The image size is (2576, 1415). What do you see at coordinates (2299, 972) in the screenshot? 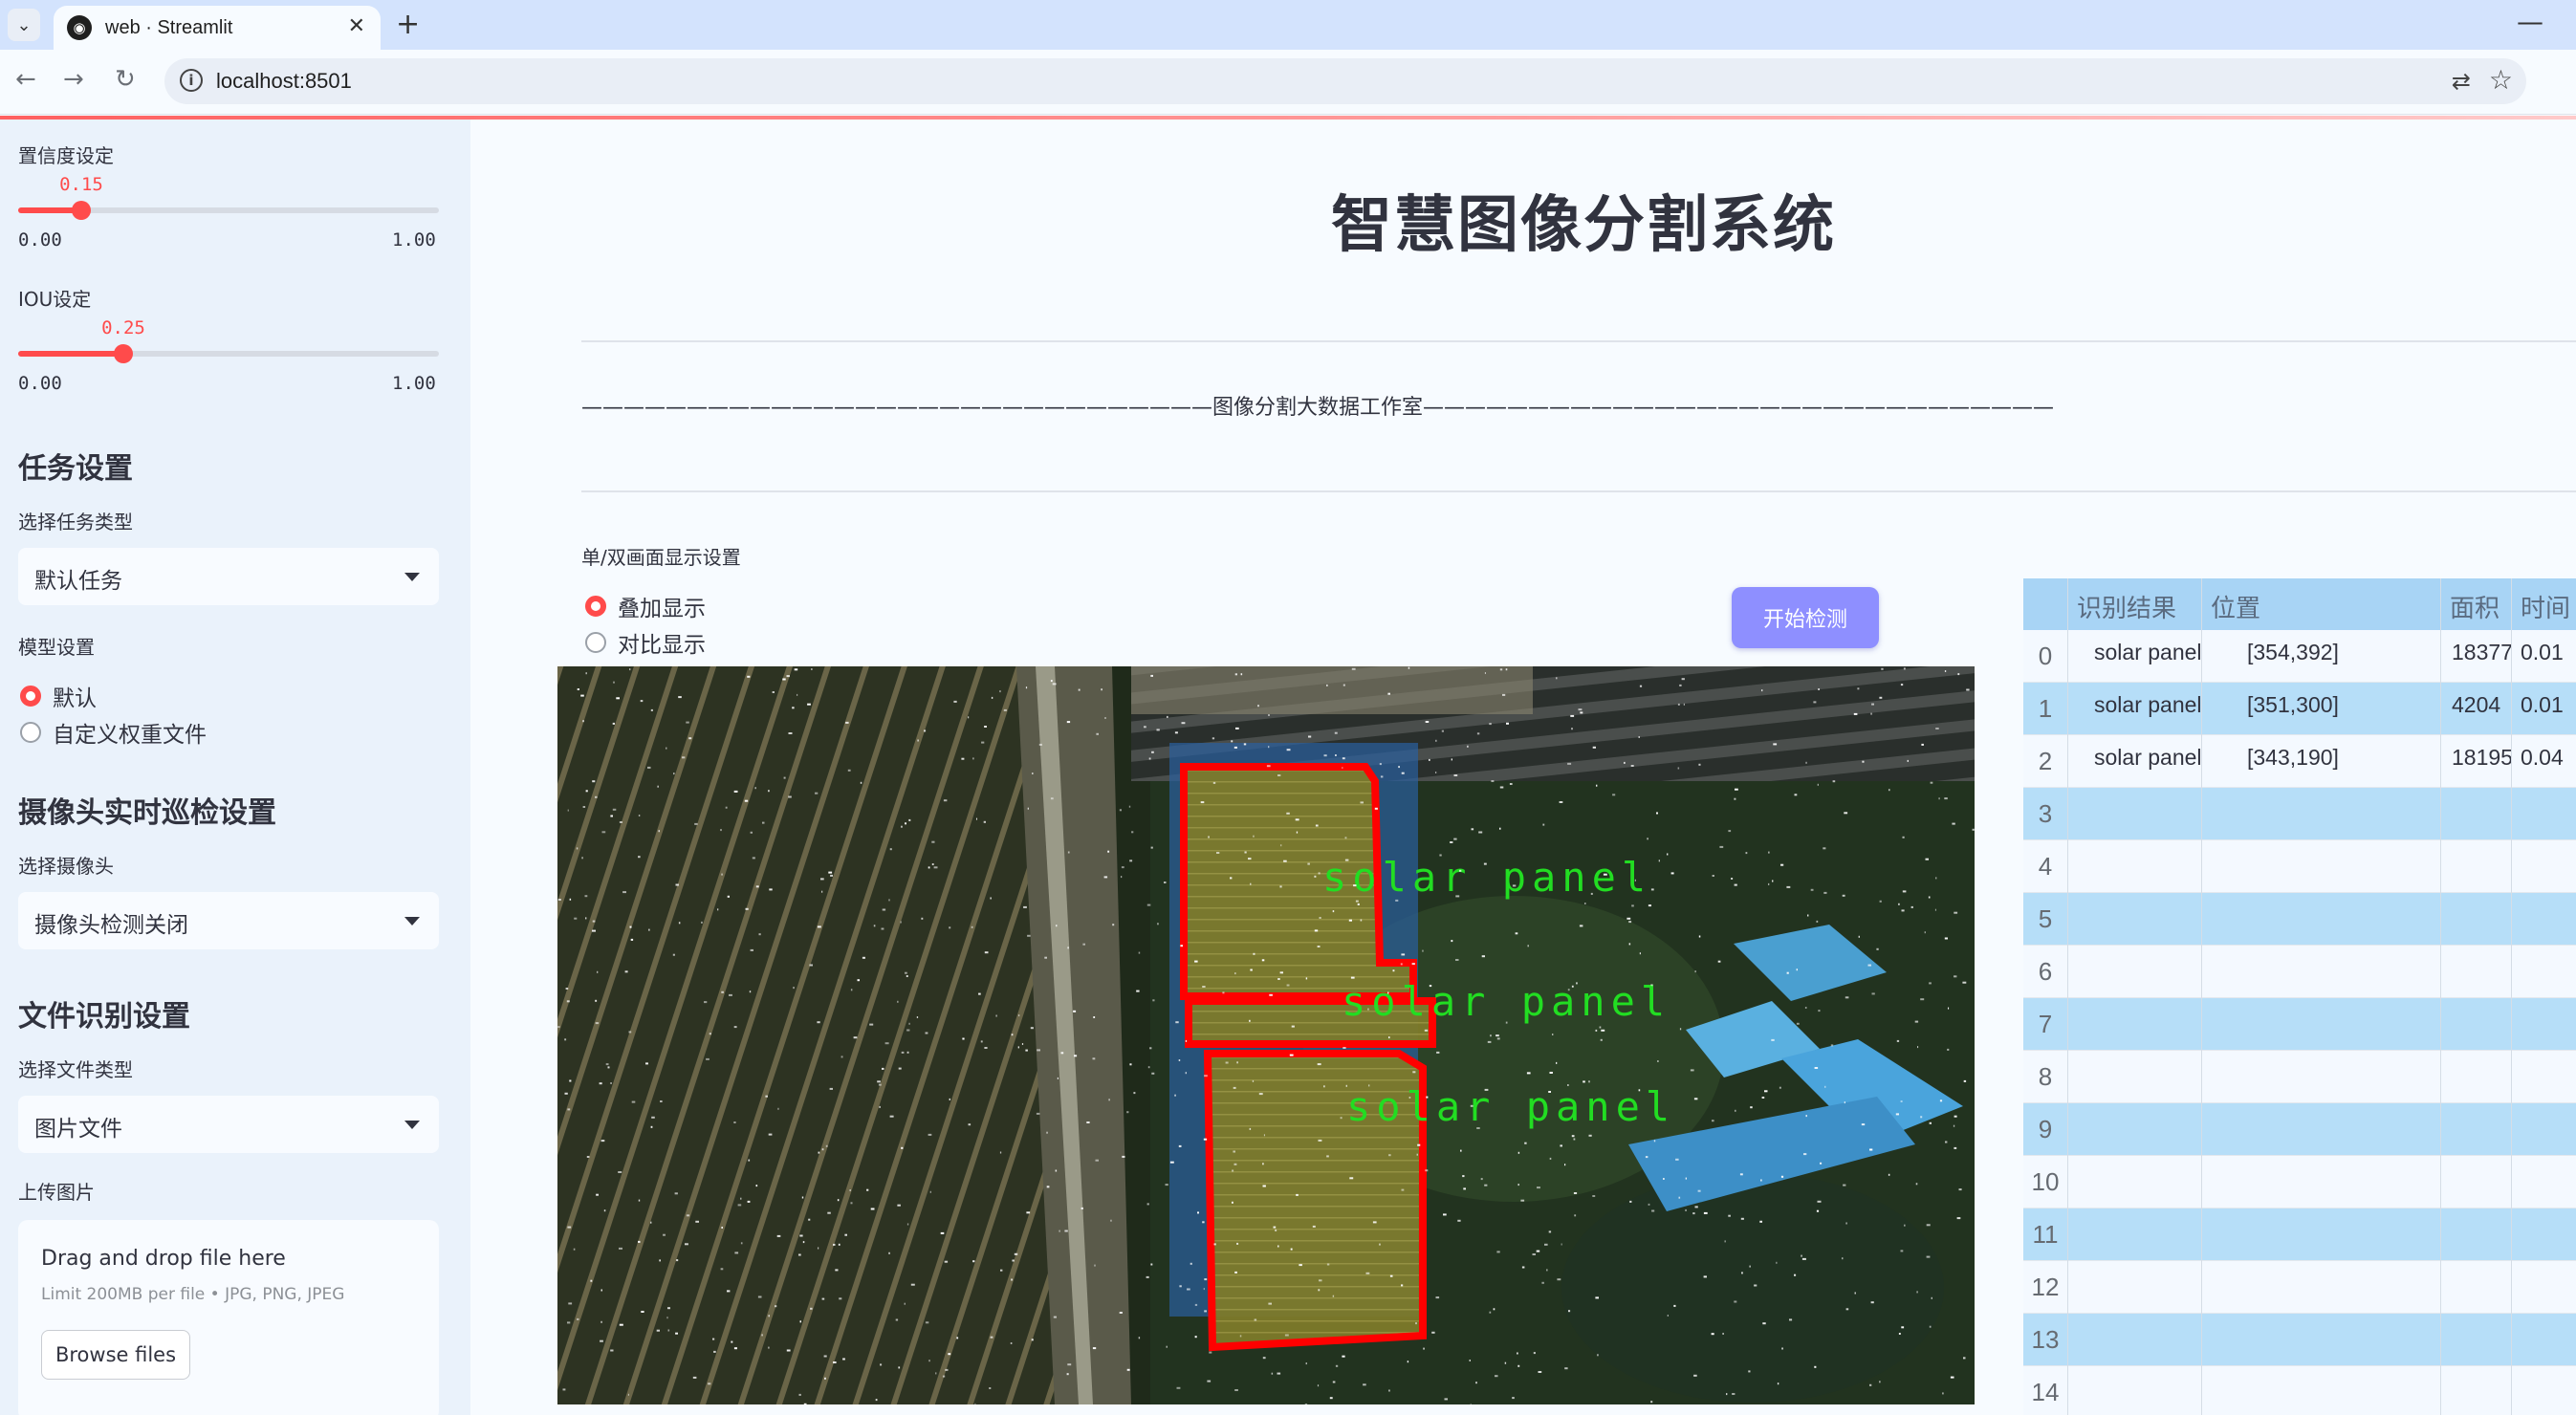
I see `table-row: 6` at bounding box center [2299, 972].